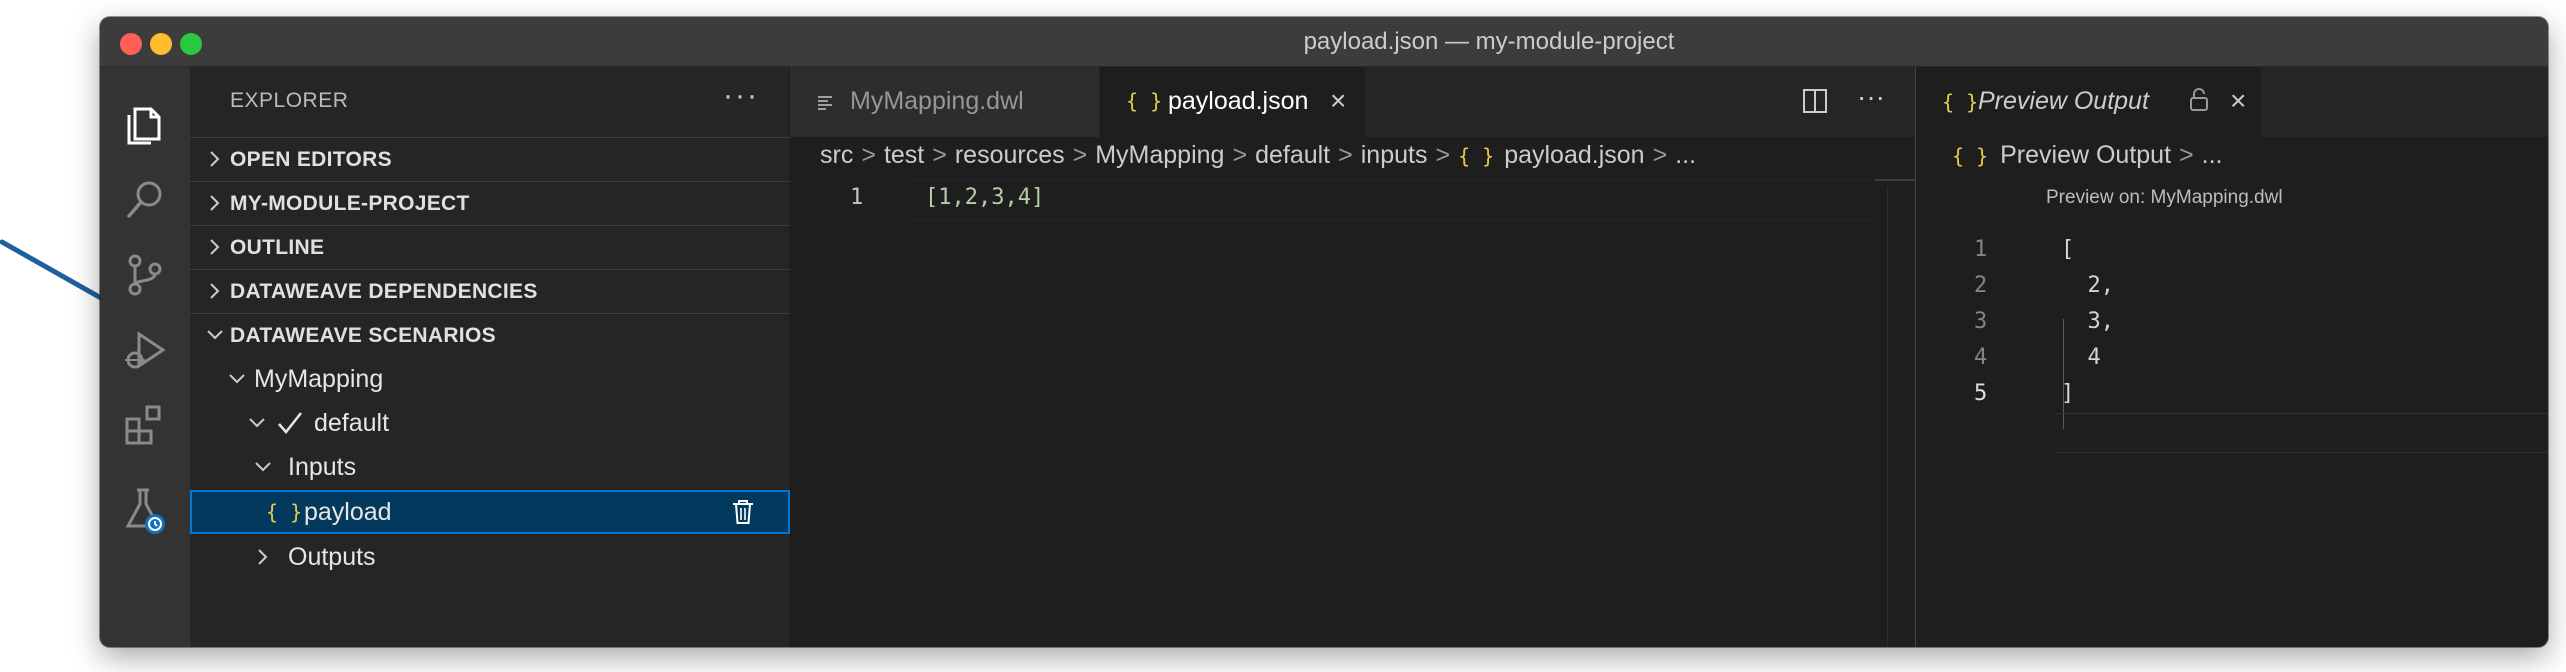 This screenshot has height=672, width=2566. Describe the element at coordinates (836, 155) in the screenshot. I see `breadcrumb-item: src` at that location.